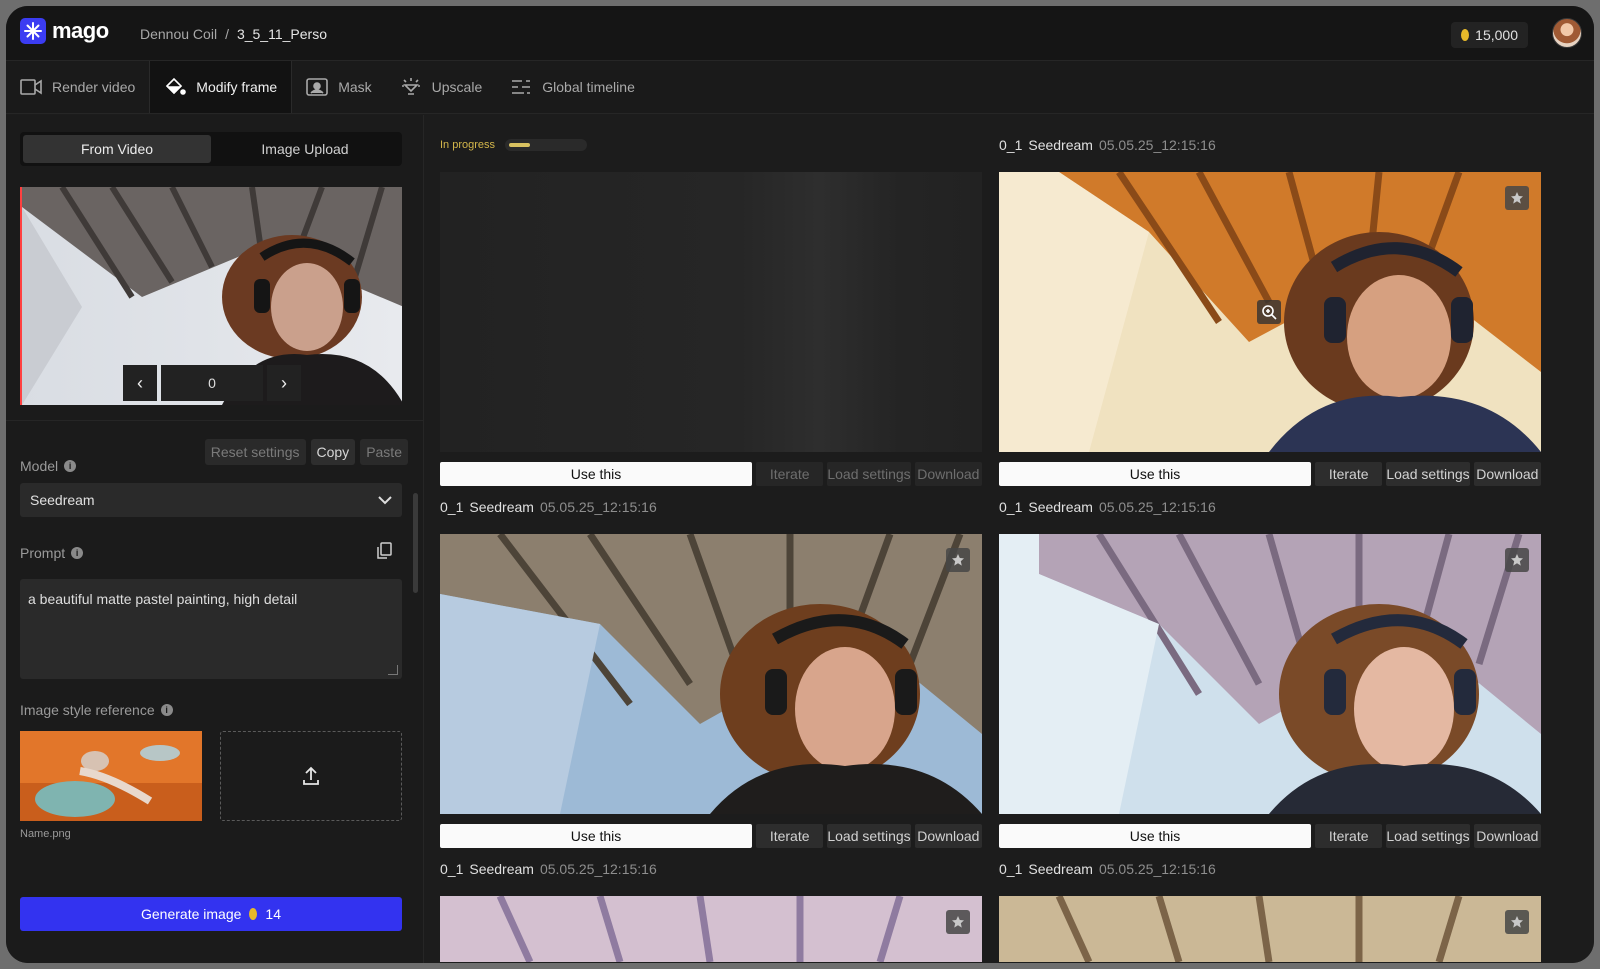 The height and width of the screenshot is (969, 1600). I want to click on upscale-icon, so click(410, 86).